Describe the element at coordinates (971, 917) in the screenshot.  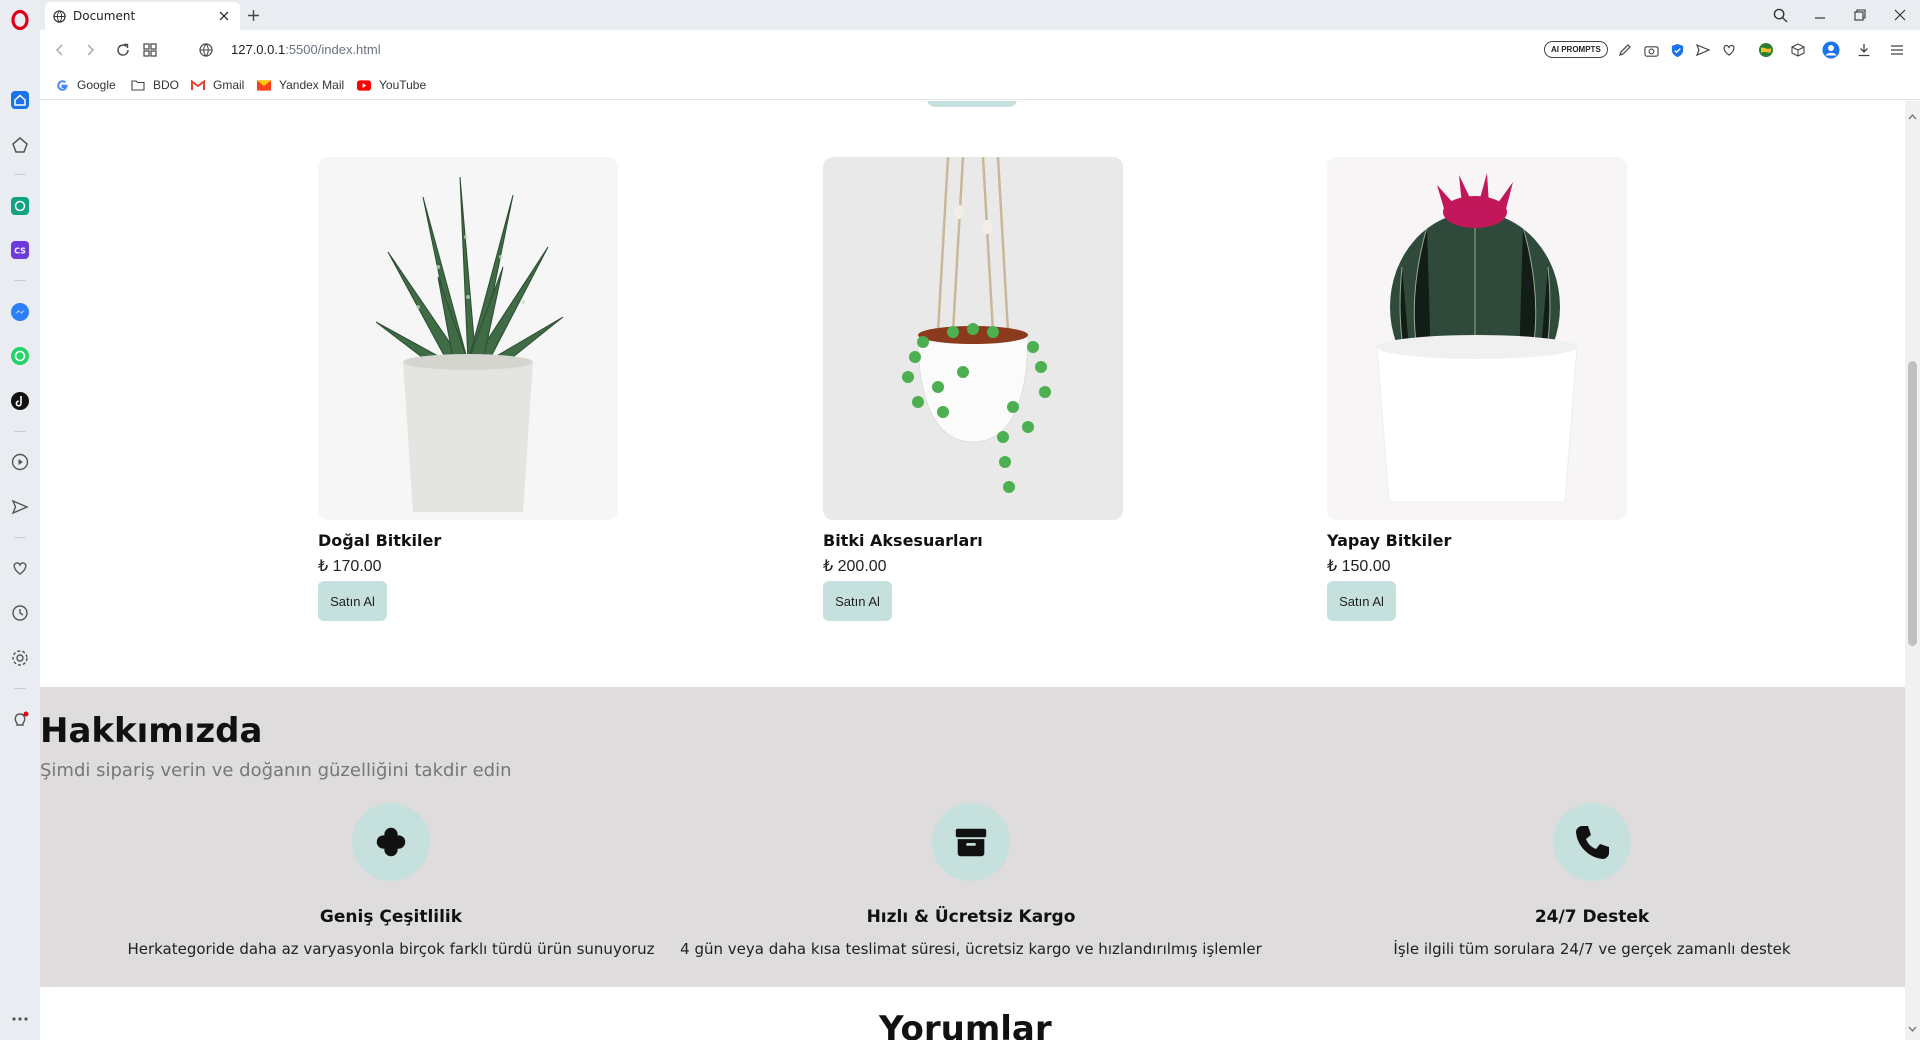
I see `feature-title: Hızlı & Ücretsiz Kargo` at that location.